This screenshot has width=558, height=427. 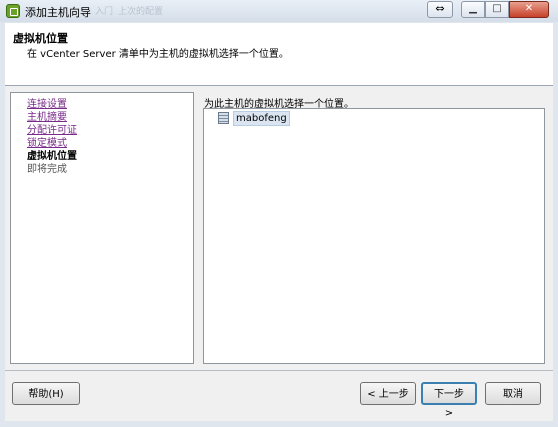 What do you see at coordinates (261, 118) in the screenshot?
I see `tree-item-label: mabofeng` at bounding box center [261, 118].